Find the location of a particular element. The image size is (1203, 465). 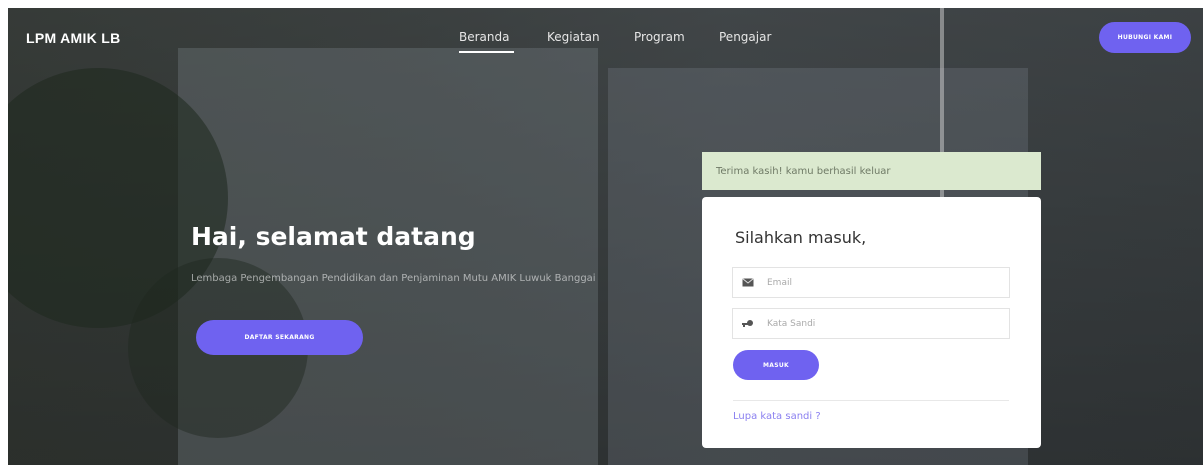

contact-button: HUBUNGI KAMI is located at coordinates (1145, 37).